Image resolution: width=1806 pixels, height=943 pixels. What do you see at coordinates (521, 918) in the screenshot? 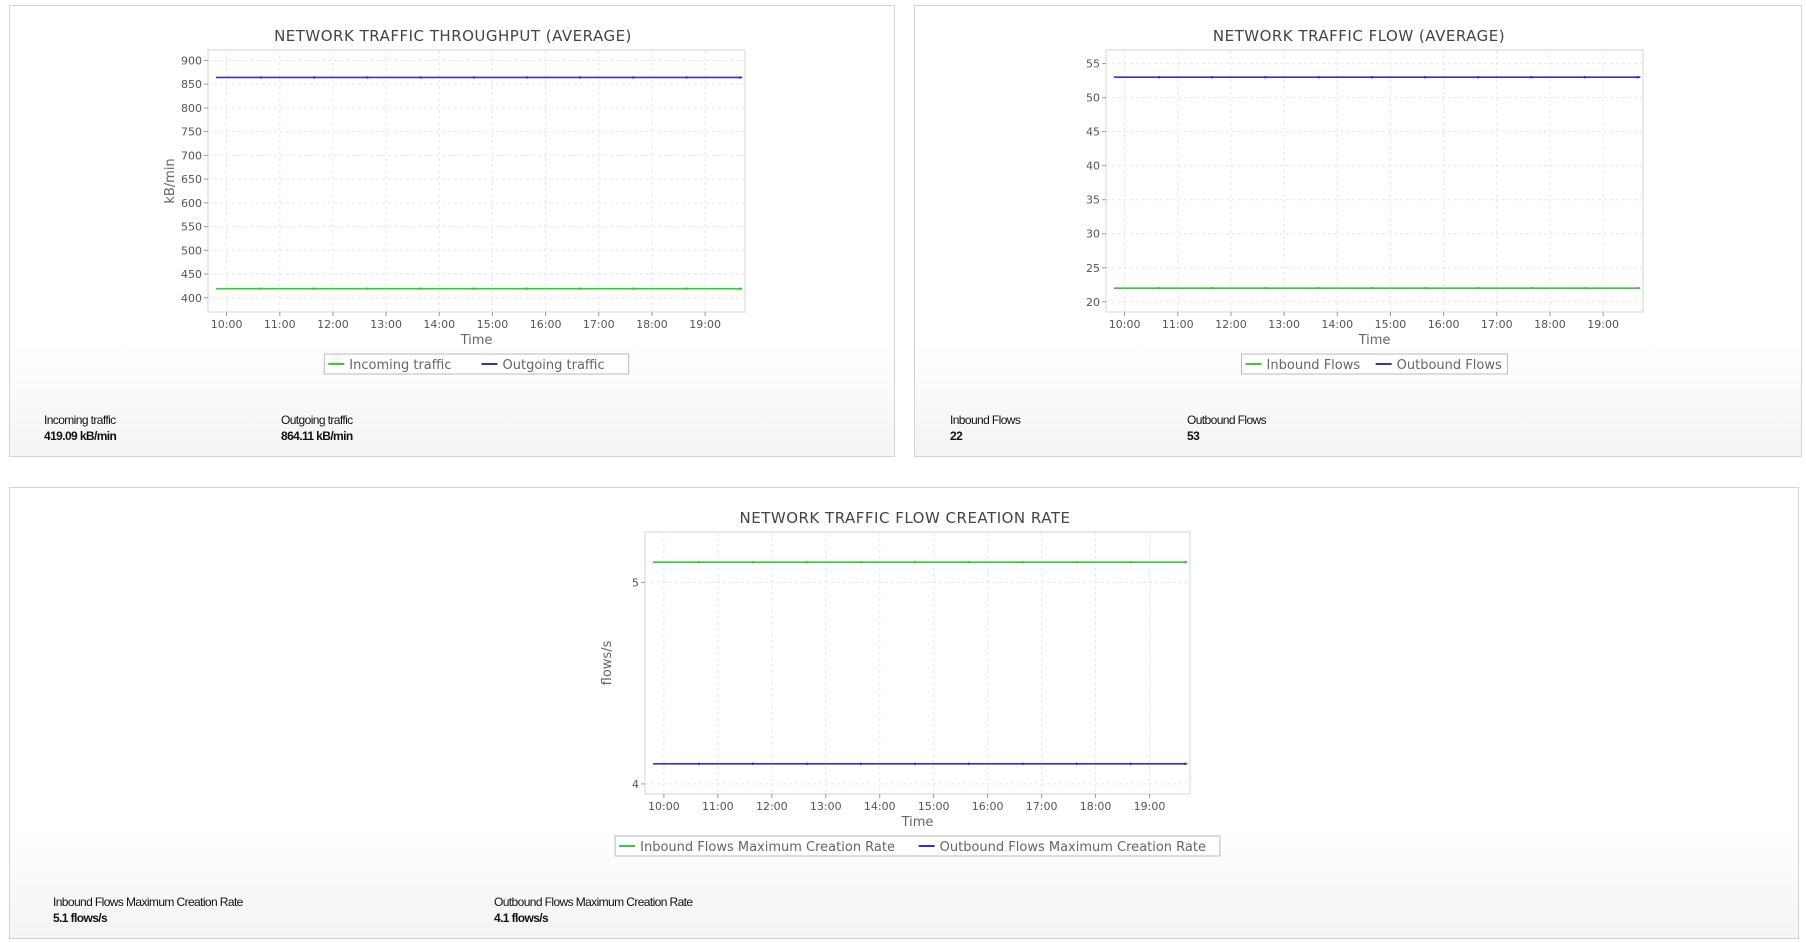
I see `stat-value: 4.1 flows/s` at bounding box center [521, 918].